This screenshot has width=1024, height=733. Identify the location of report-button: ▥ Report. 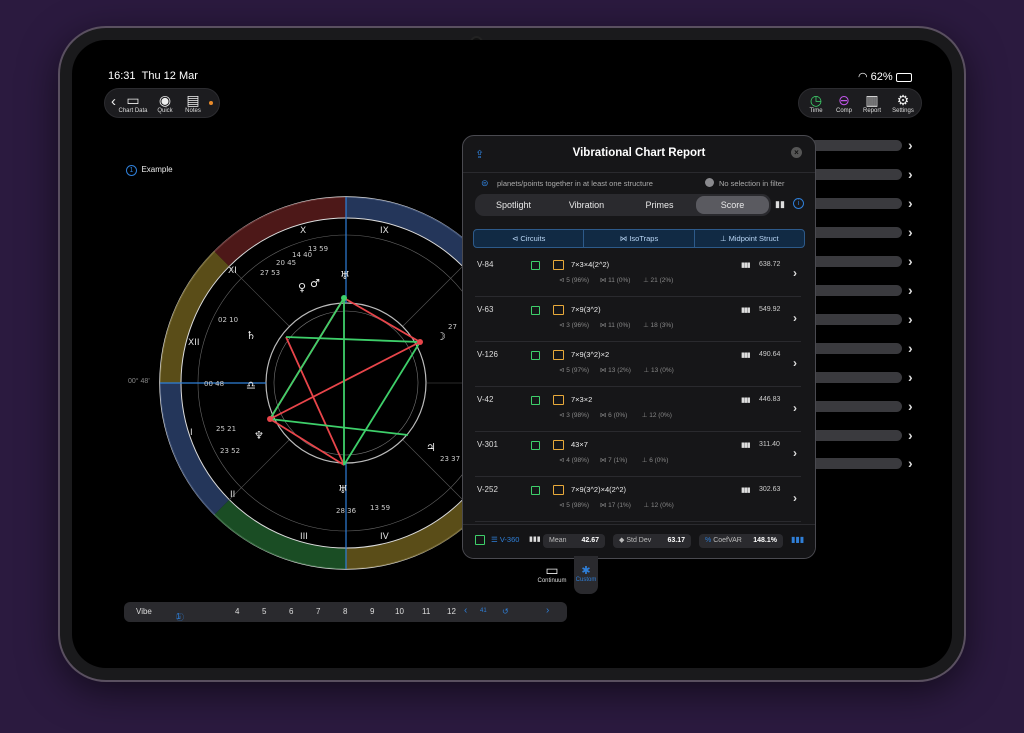
(872, 103).